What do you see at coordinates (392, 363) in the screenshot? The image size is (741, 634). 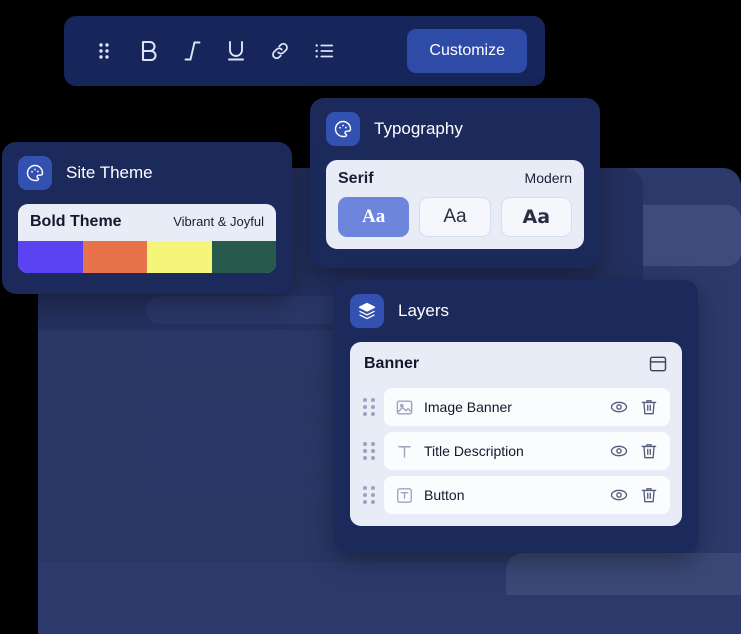 I see `layers-section-label: Banner` at bounding box center [392, 363].